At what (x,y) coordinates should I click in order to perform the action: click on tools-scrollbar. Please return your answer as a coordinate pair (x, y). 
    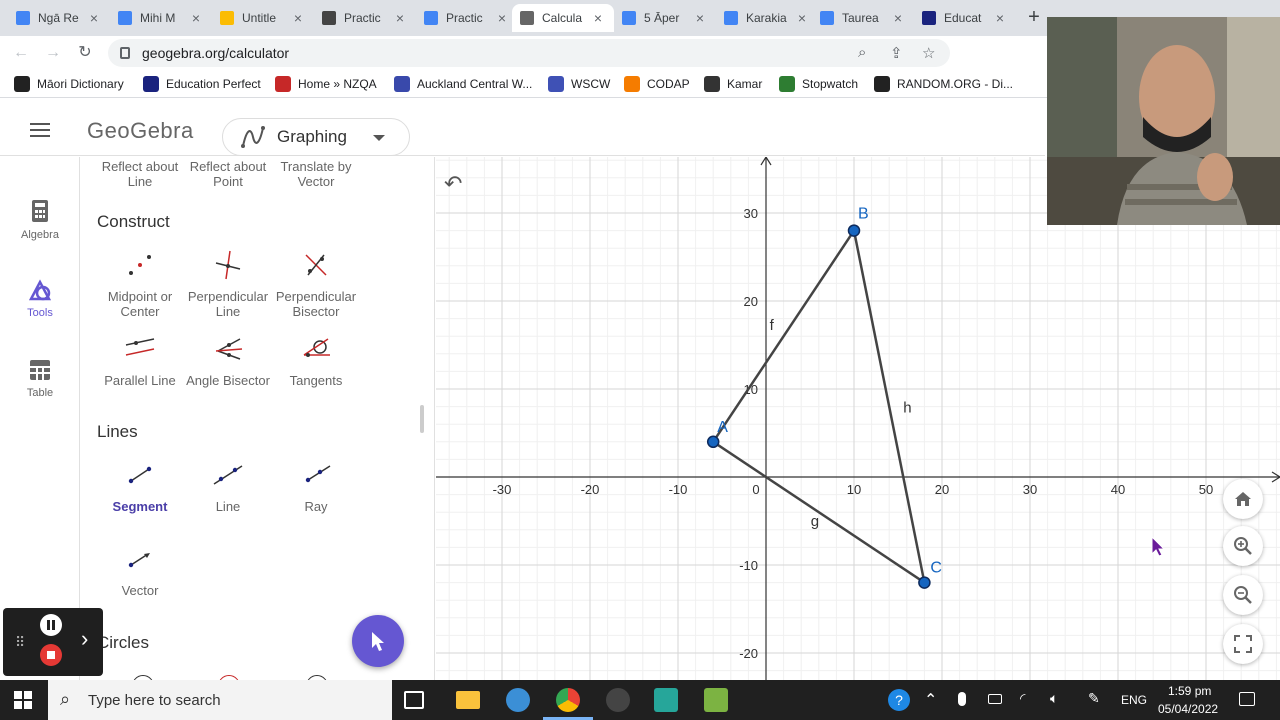
    Looking at the image, I should click on (422, 419).